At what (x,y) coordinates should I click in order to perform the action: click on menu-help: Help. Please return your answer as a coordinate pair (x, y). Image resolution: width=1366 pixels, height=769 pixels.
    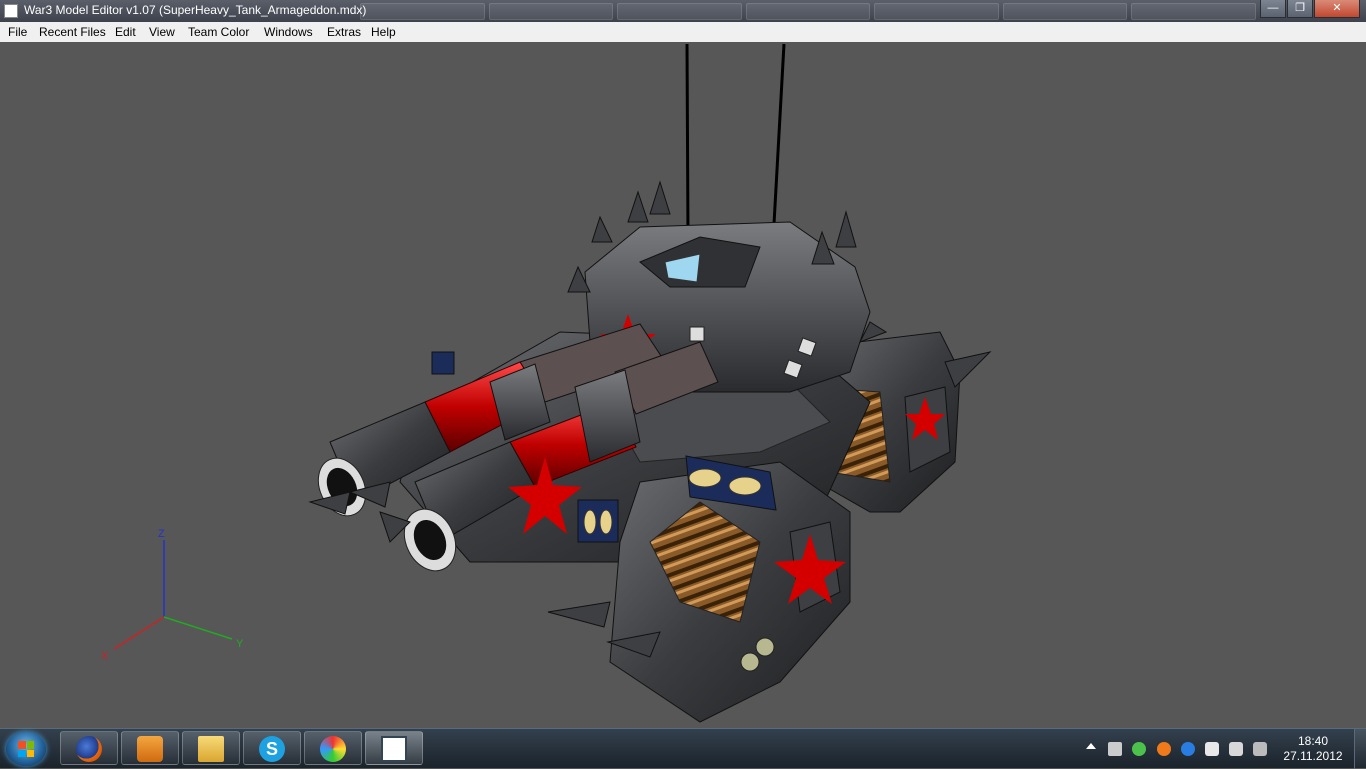
    Looking at the image, I should click on (383, 32).